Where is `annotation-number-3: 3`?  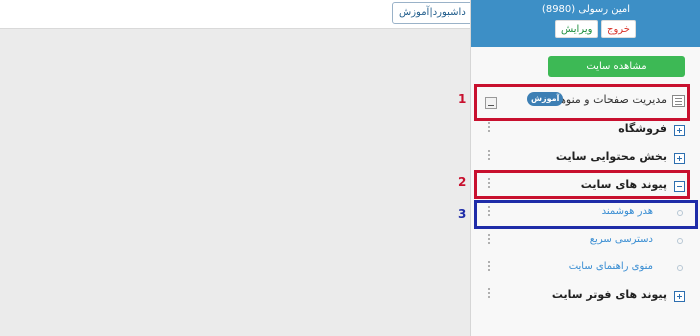
annotation-number-3: 3 is located at coordinates (462, 214).